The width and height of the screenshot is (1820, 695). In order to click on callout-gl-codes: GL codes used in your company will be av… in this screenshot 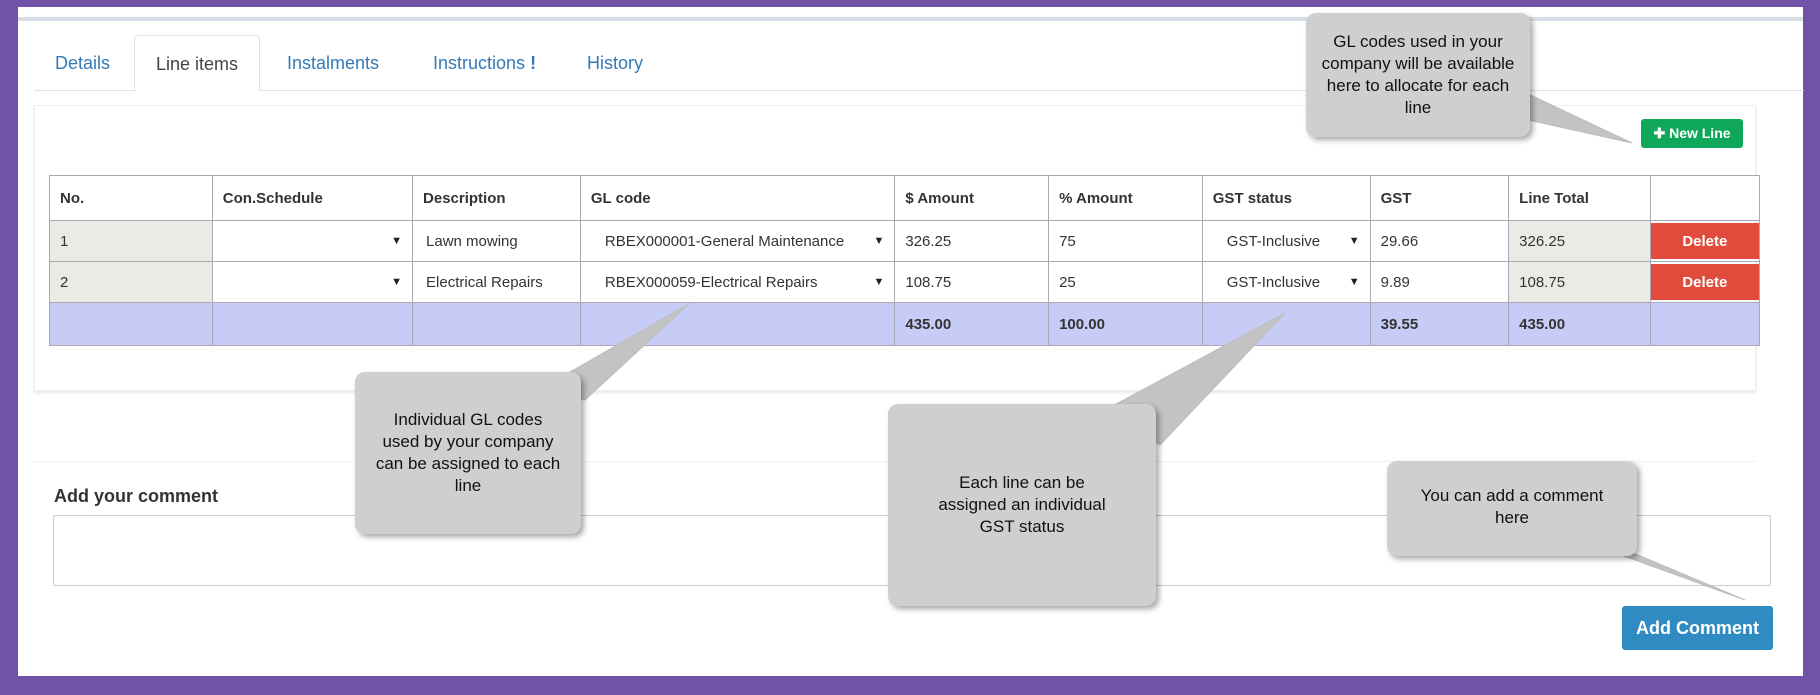, I will do `click(1418, 75)`.